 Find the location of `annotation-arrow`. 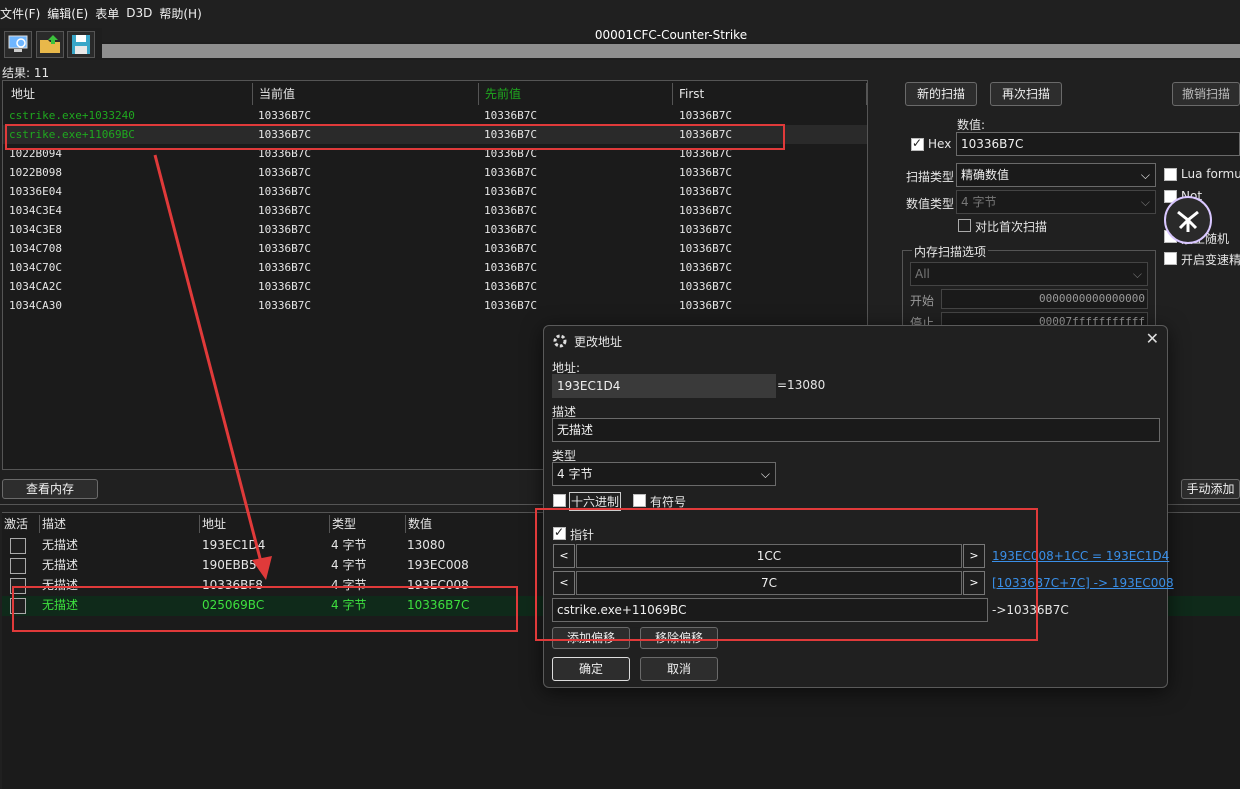

annotation-arrow is located at coordinates (212, 367).